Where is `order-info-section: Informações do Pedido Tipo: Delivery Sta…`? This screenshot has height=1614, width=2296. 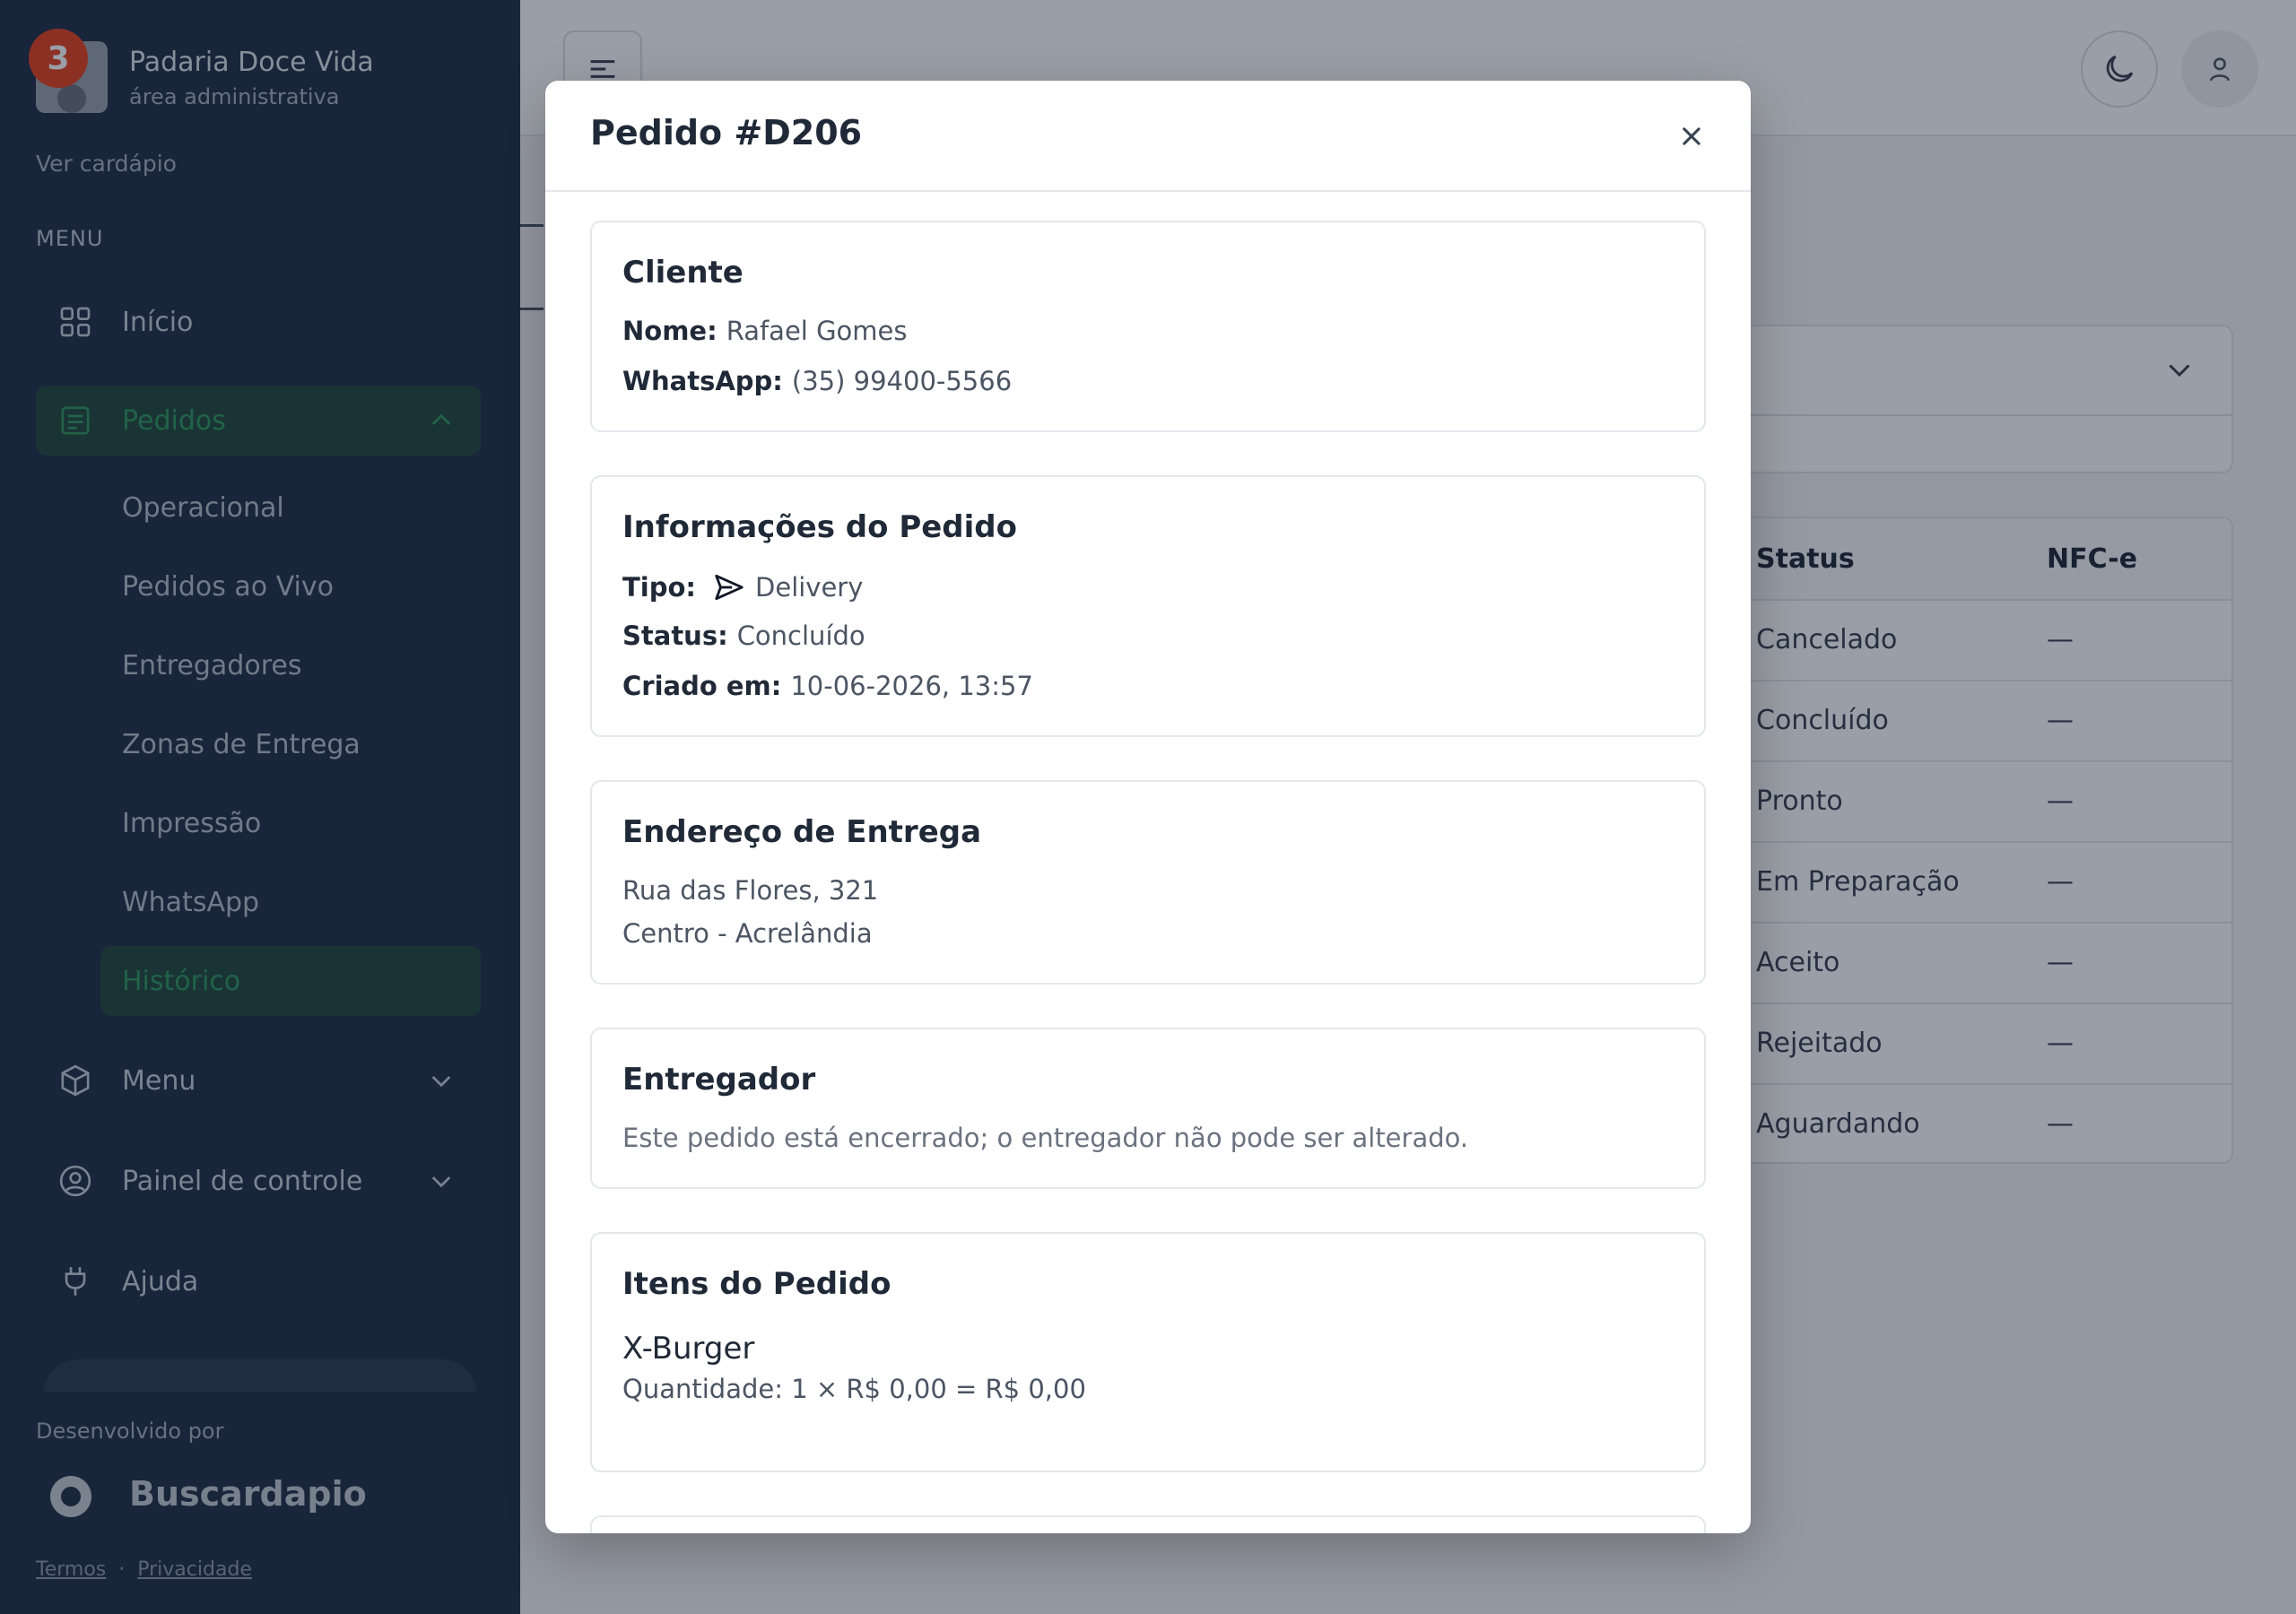 order-info-section: Informações do Pedido Tipo: Delivery Sta… is located at coordinates (1148, 606).